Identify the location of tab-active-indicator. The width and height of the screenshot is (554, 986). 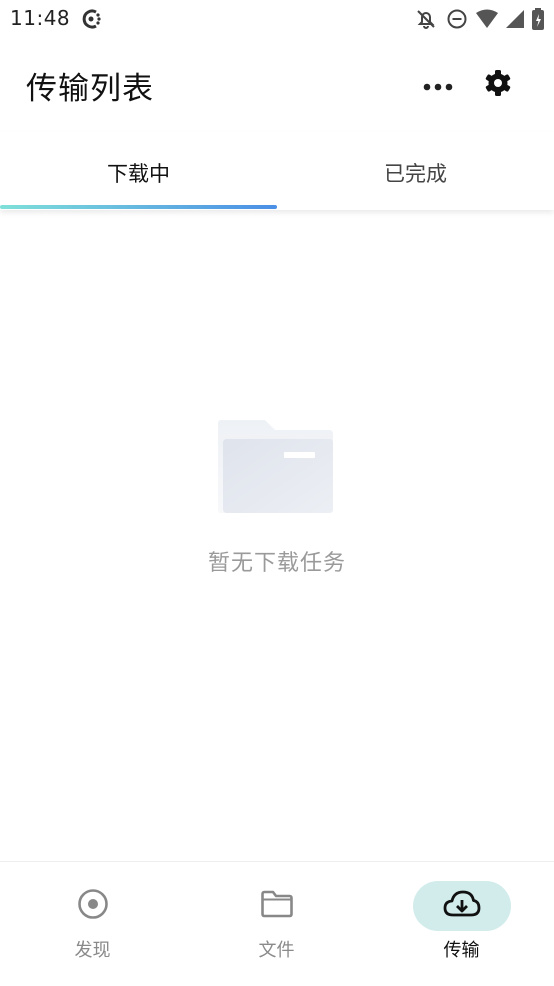
(138, 207).